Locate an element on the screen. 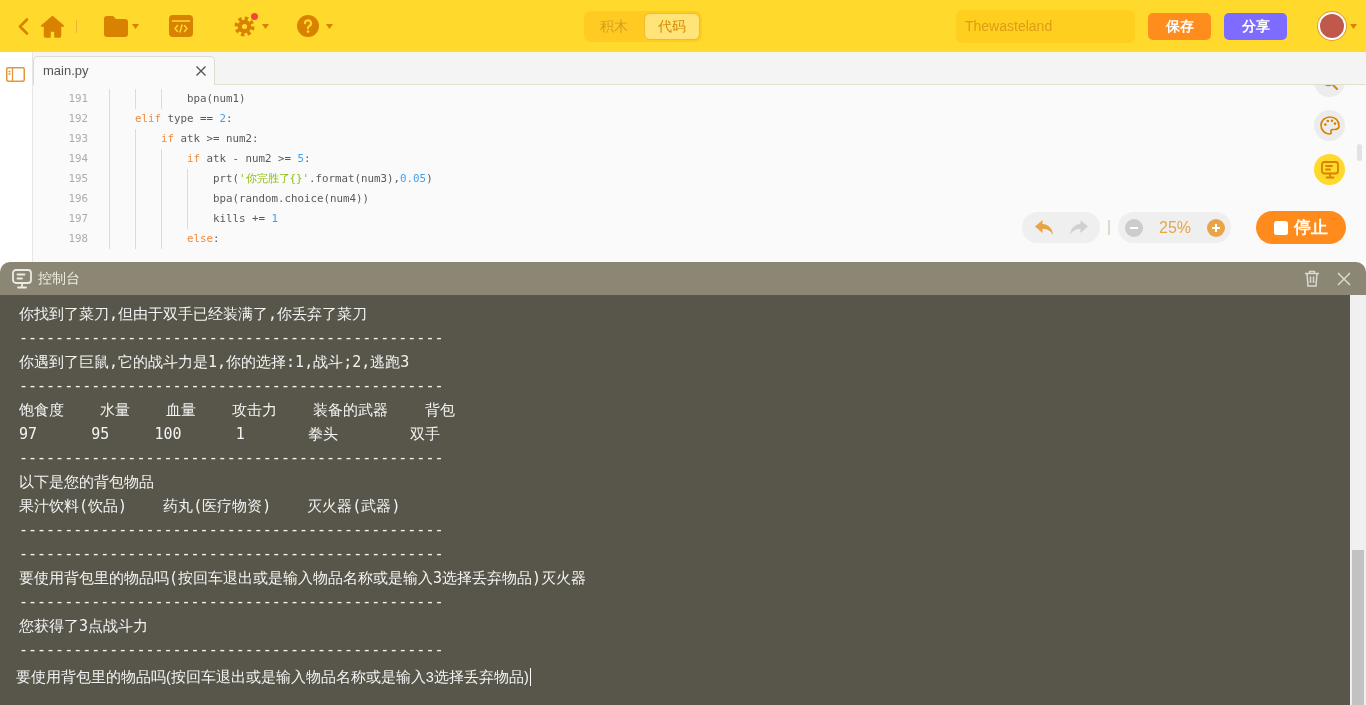  console-toggle-button is located at coordinates (1329, 169).